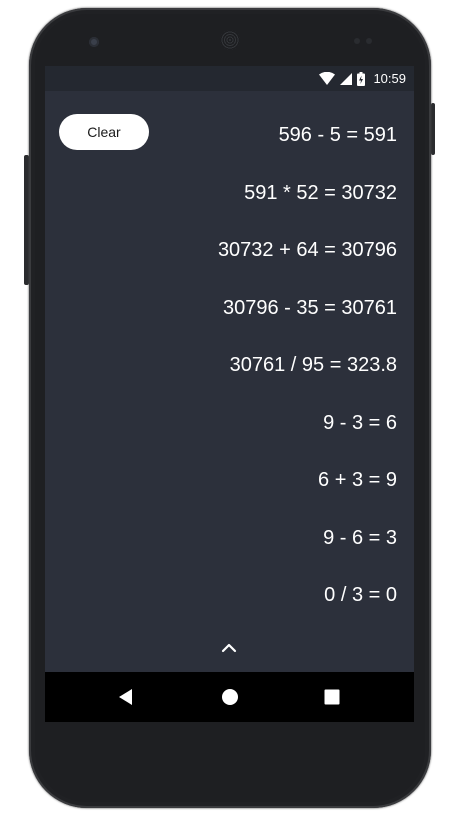 The image size is (458, 816). Describe the element at coordinates (229, 78) in the screenshot. I see `status-bar: 10:59` at that location.